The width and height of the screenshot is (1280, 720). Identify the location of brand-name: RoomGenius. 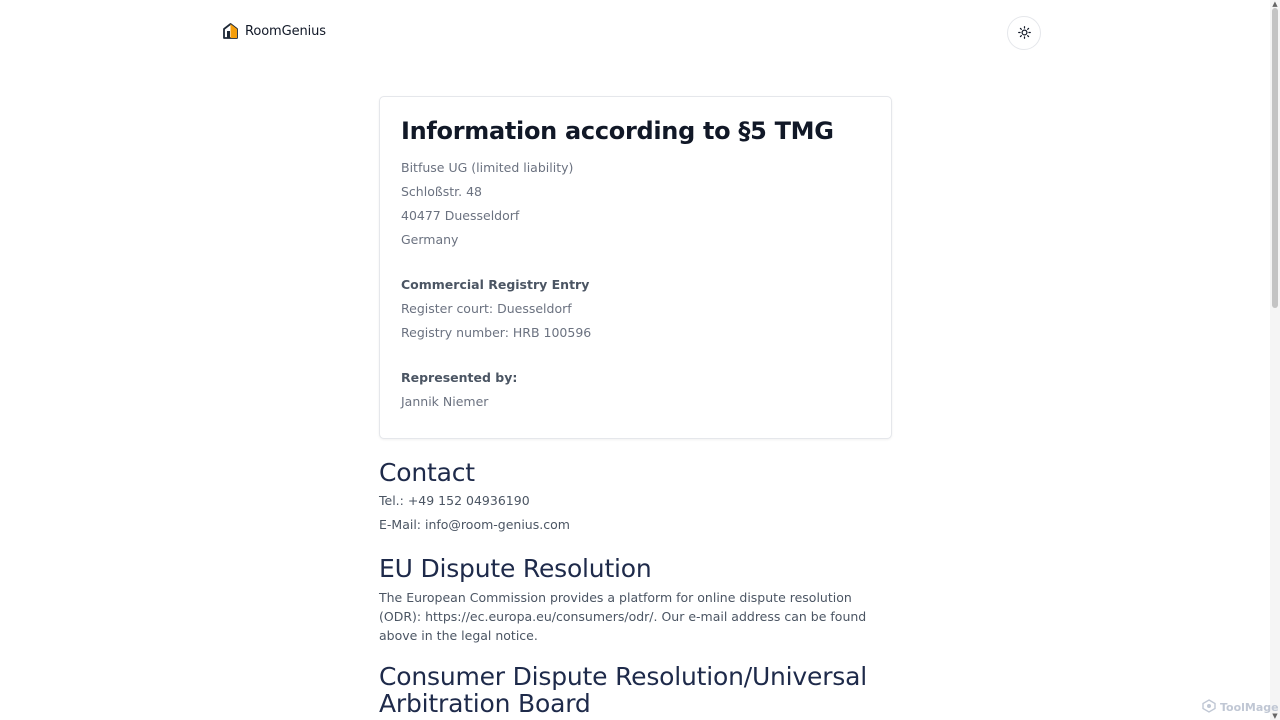
(285, 31).